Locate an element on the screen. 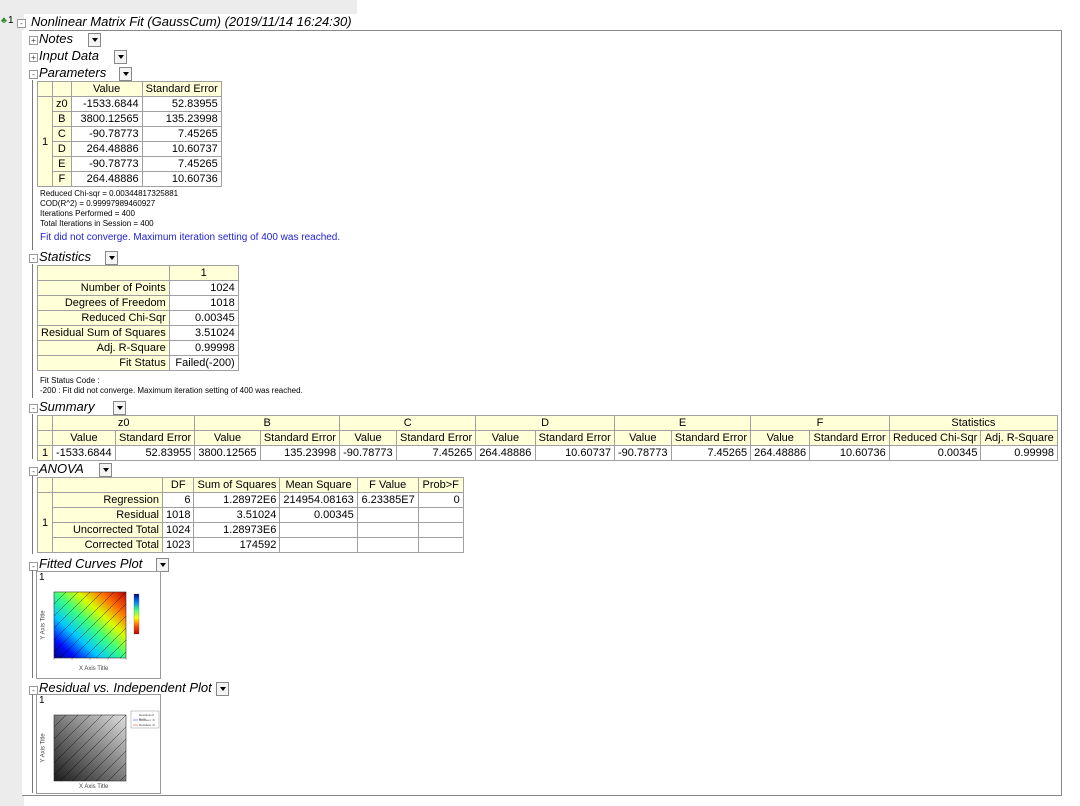 The image size is (1080, 806). summary-bracket is located at coordinates (32, 436).